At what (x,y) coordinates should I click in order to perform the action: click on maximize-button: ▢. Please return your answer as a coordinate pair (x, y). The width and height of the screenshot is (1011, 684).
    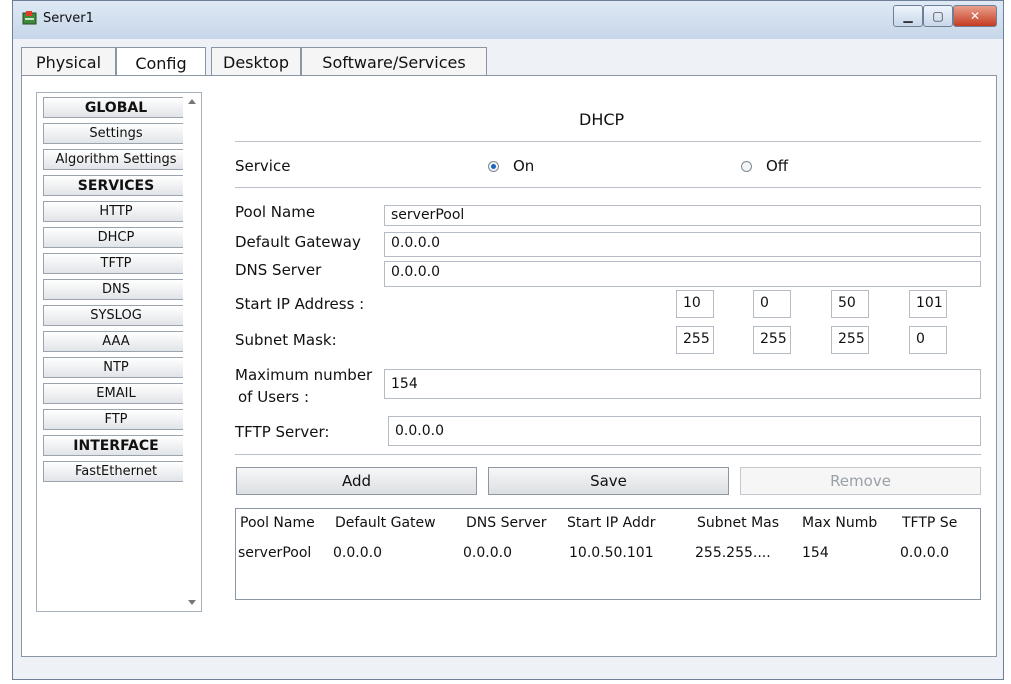
    Looking at the image, I should click on (938, 16).